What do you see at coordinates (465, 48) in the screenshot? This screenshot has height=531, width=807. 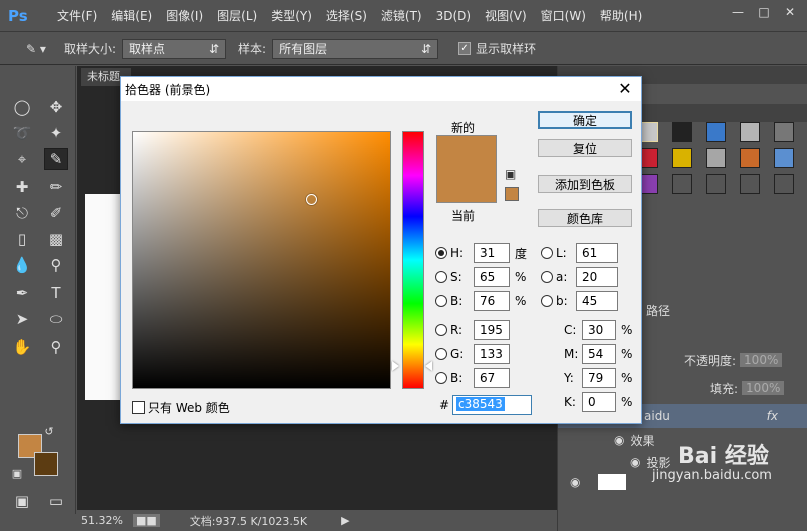 I see `show-ring-checkbox: ✓` at bounding box center [465, 48].